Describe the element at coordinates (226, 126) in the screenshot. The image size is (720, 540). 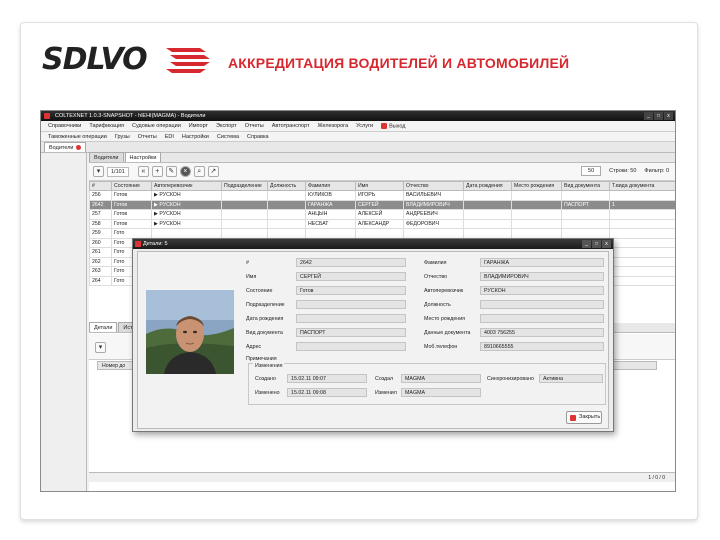
I see `menu-item: Экспорт` at that location.